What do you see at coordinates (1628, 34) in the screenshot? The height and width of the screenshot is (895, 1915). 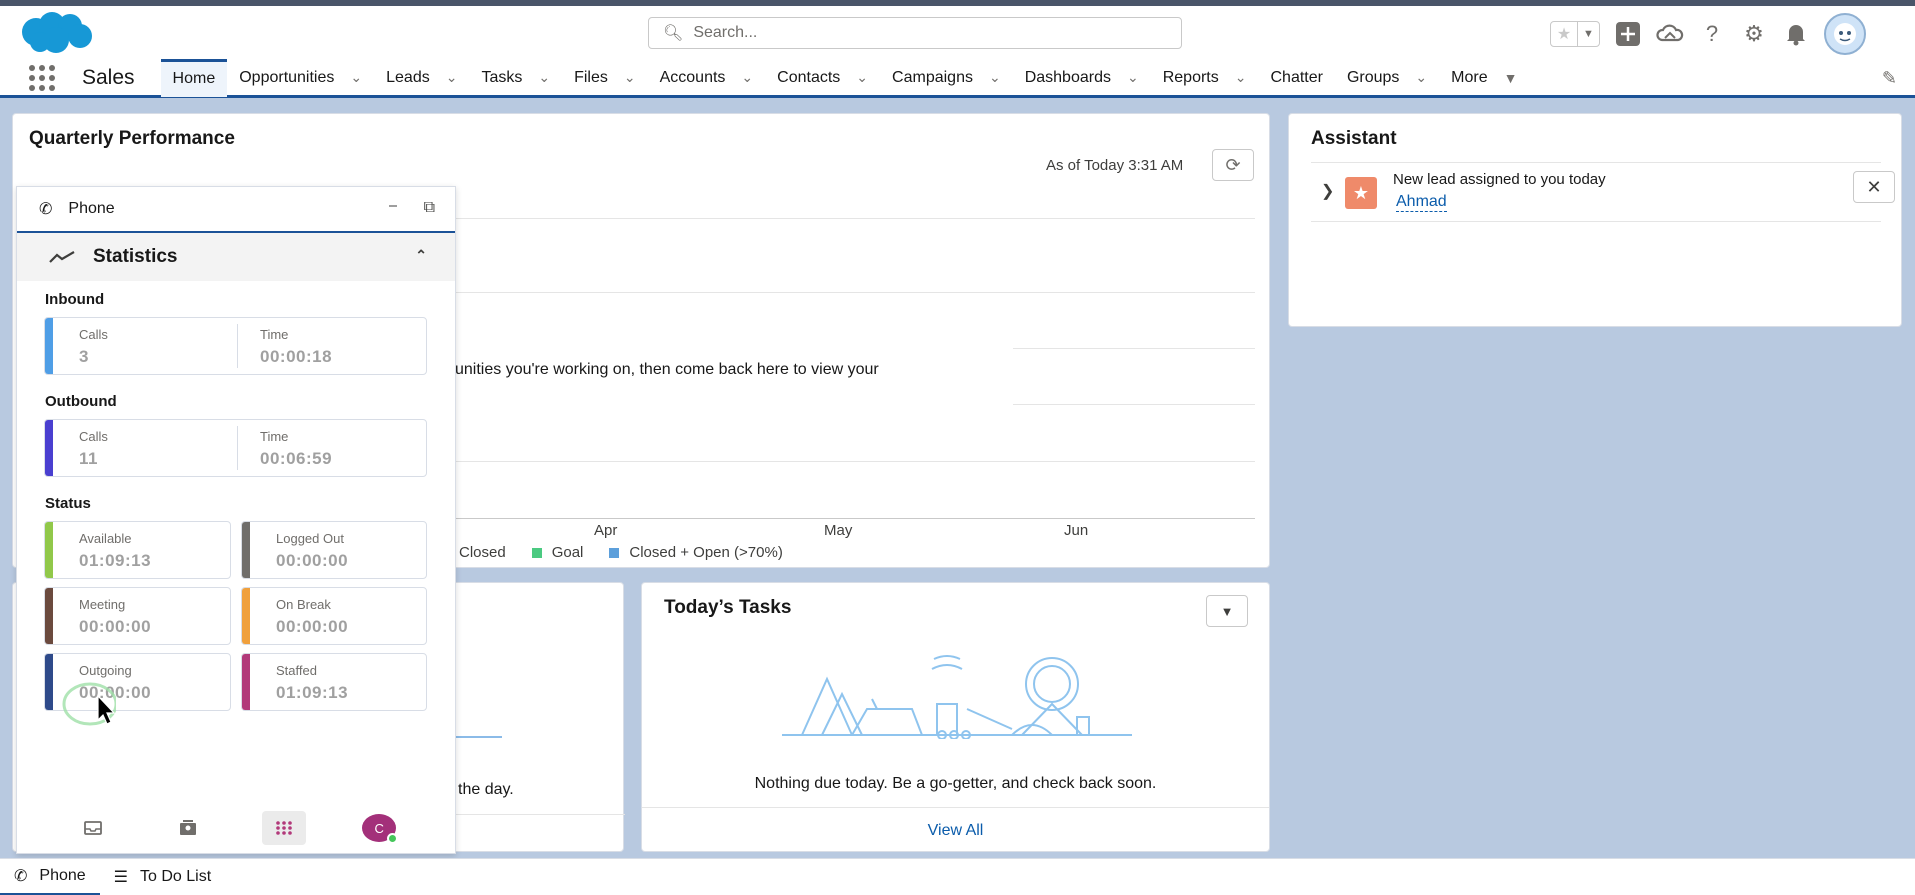 I see `plus-icon` at bounding box center [1628, 34].